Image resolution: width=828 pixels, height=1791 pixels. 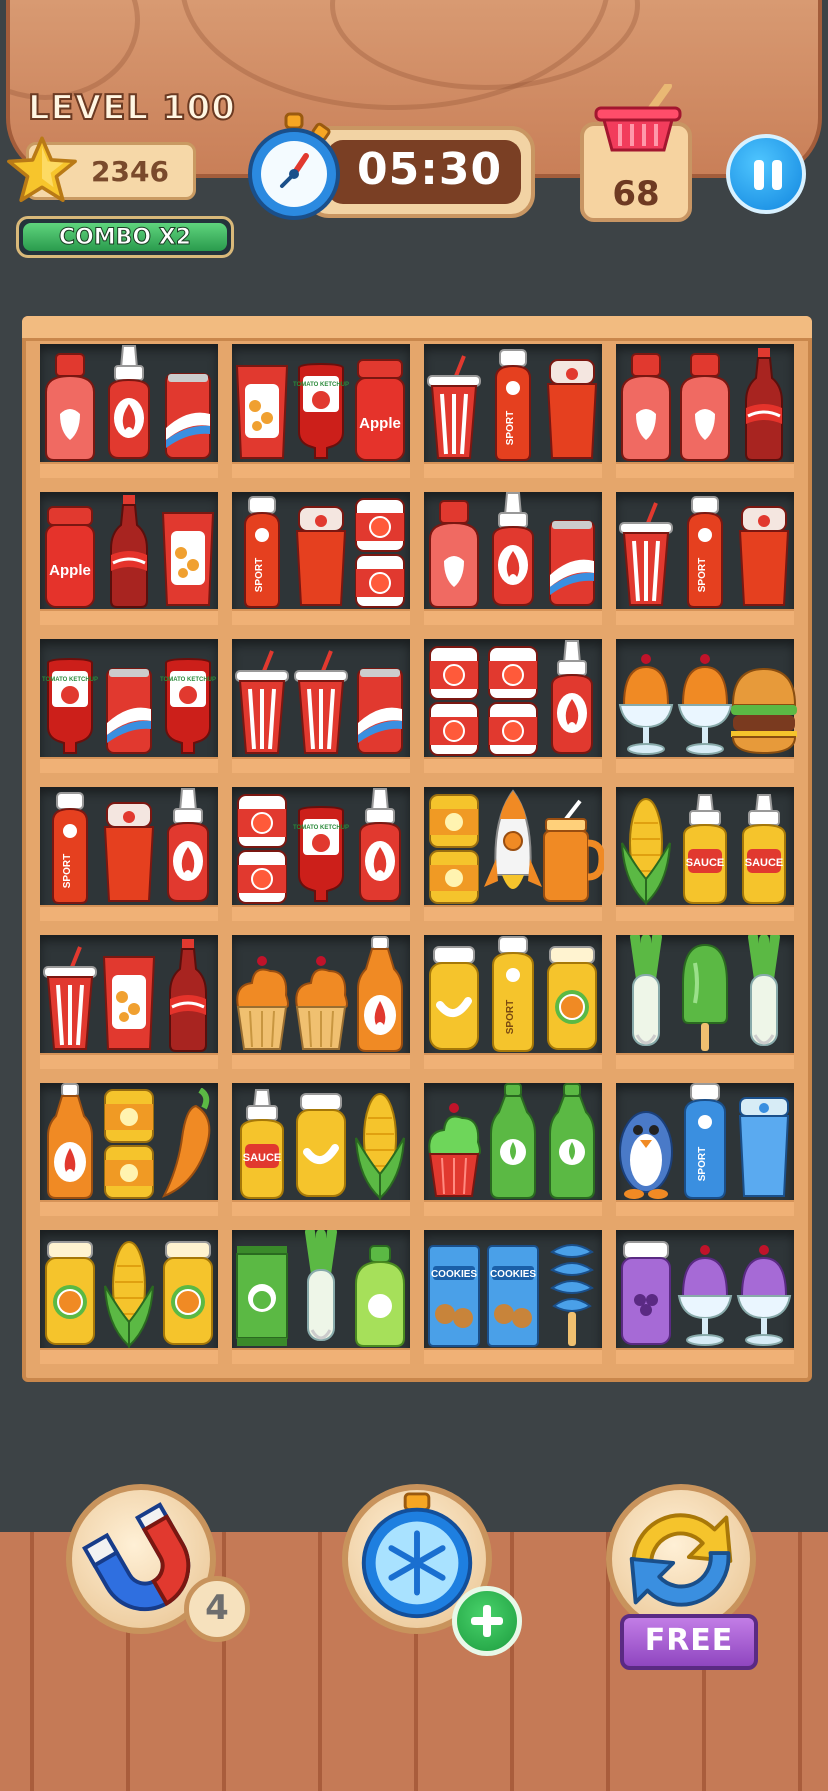 What do you see at coordinates (417, 328) in the screenshot?
I see `shelf-top` at bounding box center [417, 328].